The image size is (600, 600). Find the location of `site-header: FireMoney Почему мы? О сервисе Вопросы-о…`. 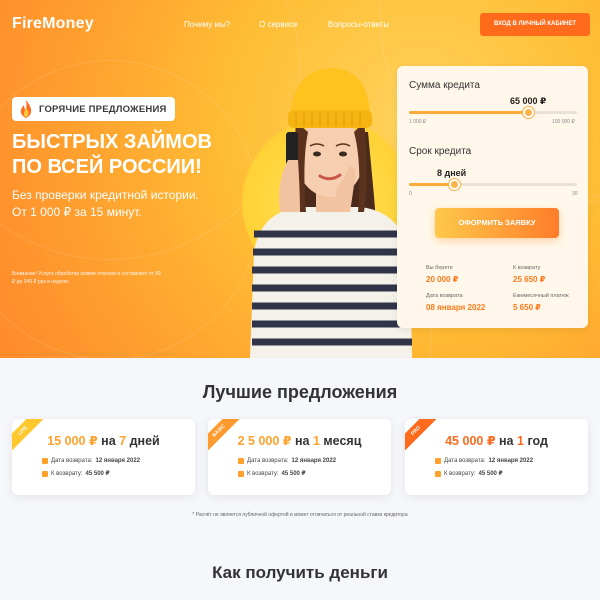

site-header: FireMoney Почему мы? О сервисе Вопросы-о… is located at coordinates (300, 25).